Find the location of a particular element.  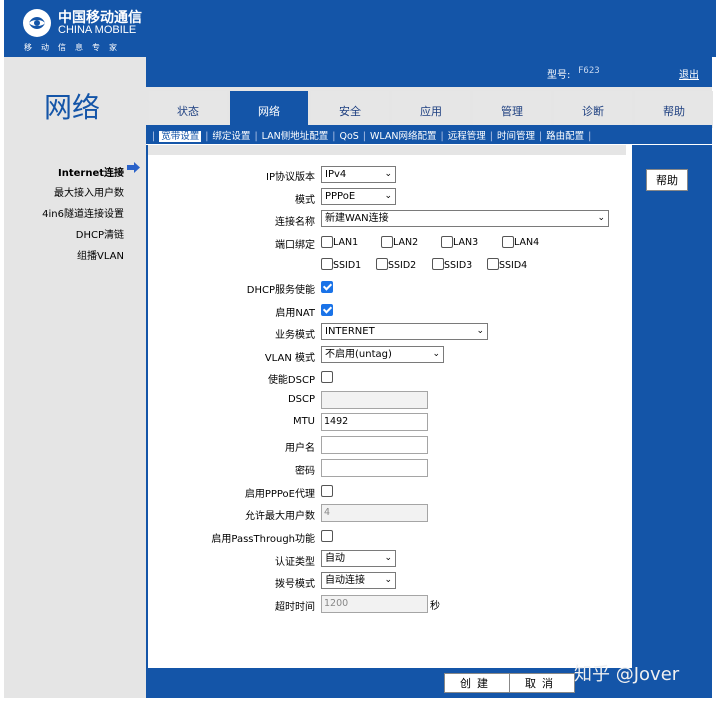

subnav-time: 时间管理 is located at coordinates (516, 136).